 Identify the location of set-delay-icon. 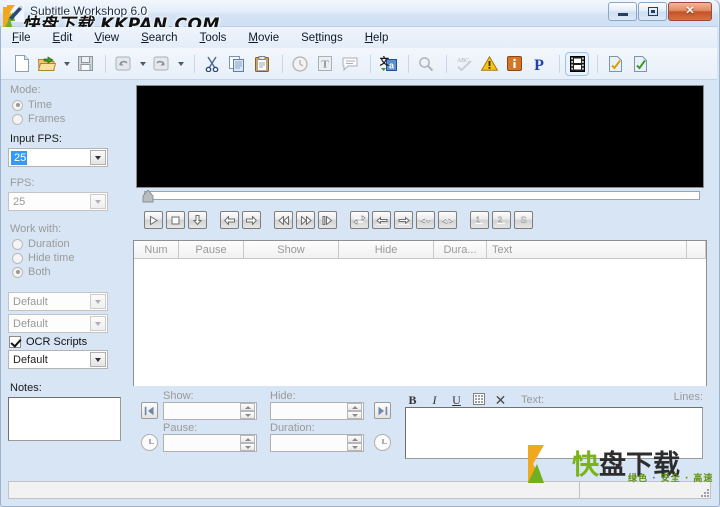
(300, 64).